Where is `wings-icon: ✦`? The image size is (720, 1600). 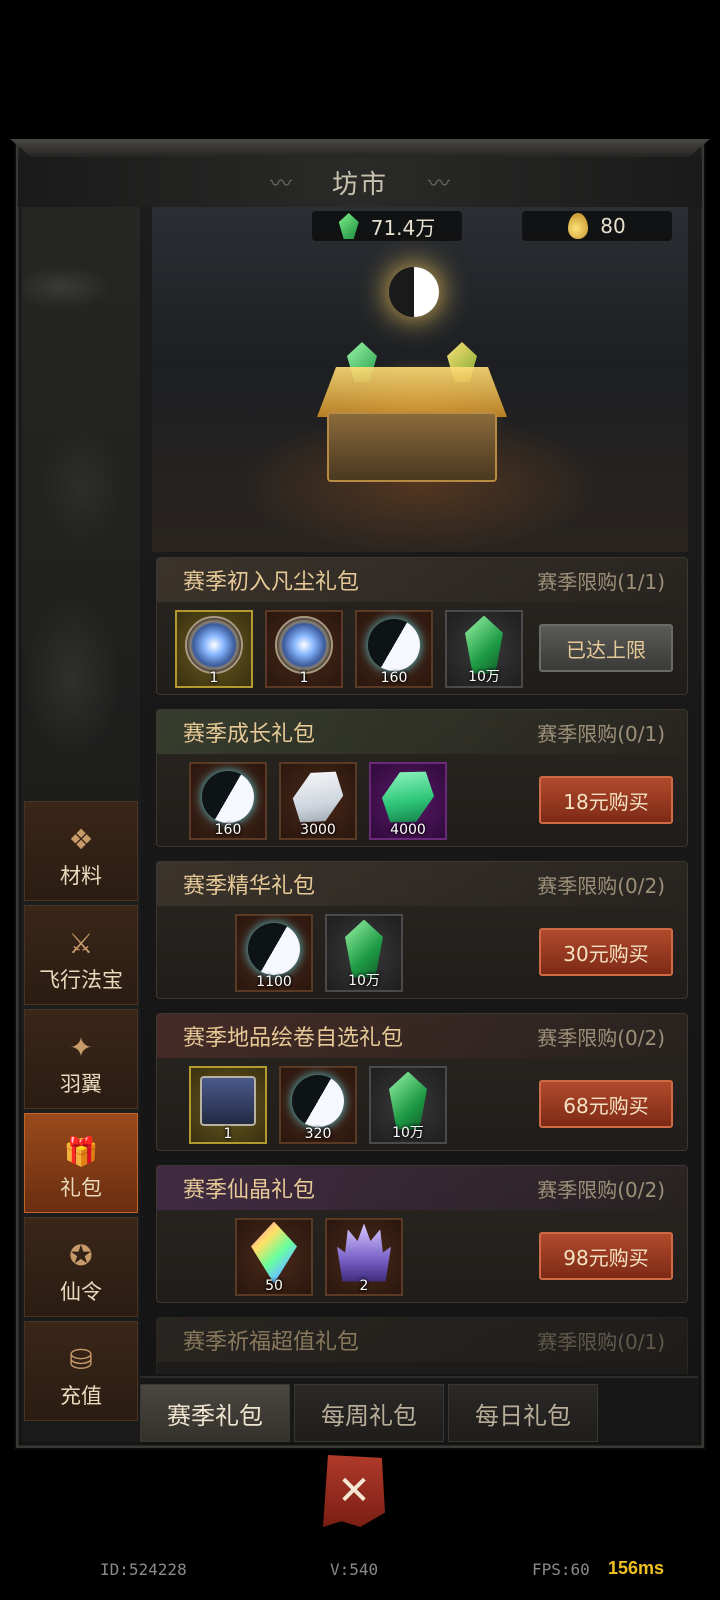
wings-icon: ✦ is located at coordinates (81, 1047).